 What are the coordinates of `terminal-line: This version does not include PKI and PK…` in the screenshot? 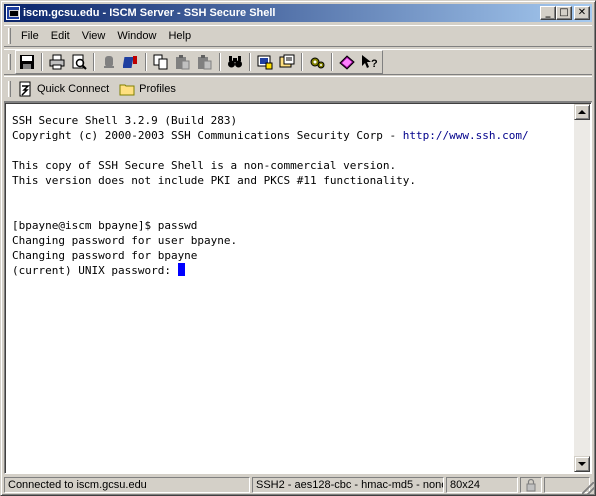 It's located at (214, 180).